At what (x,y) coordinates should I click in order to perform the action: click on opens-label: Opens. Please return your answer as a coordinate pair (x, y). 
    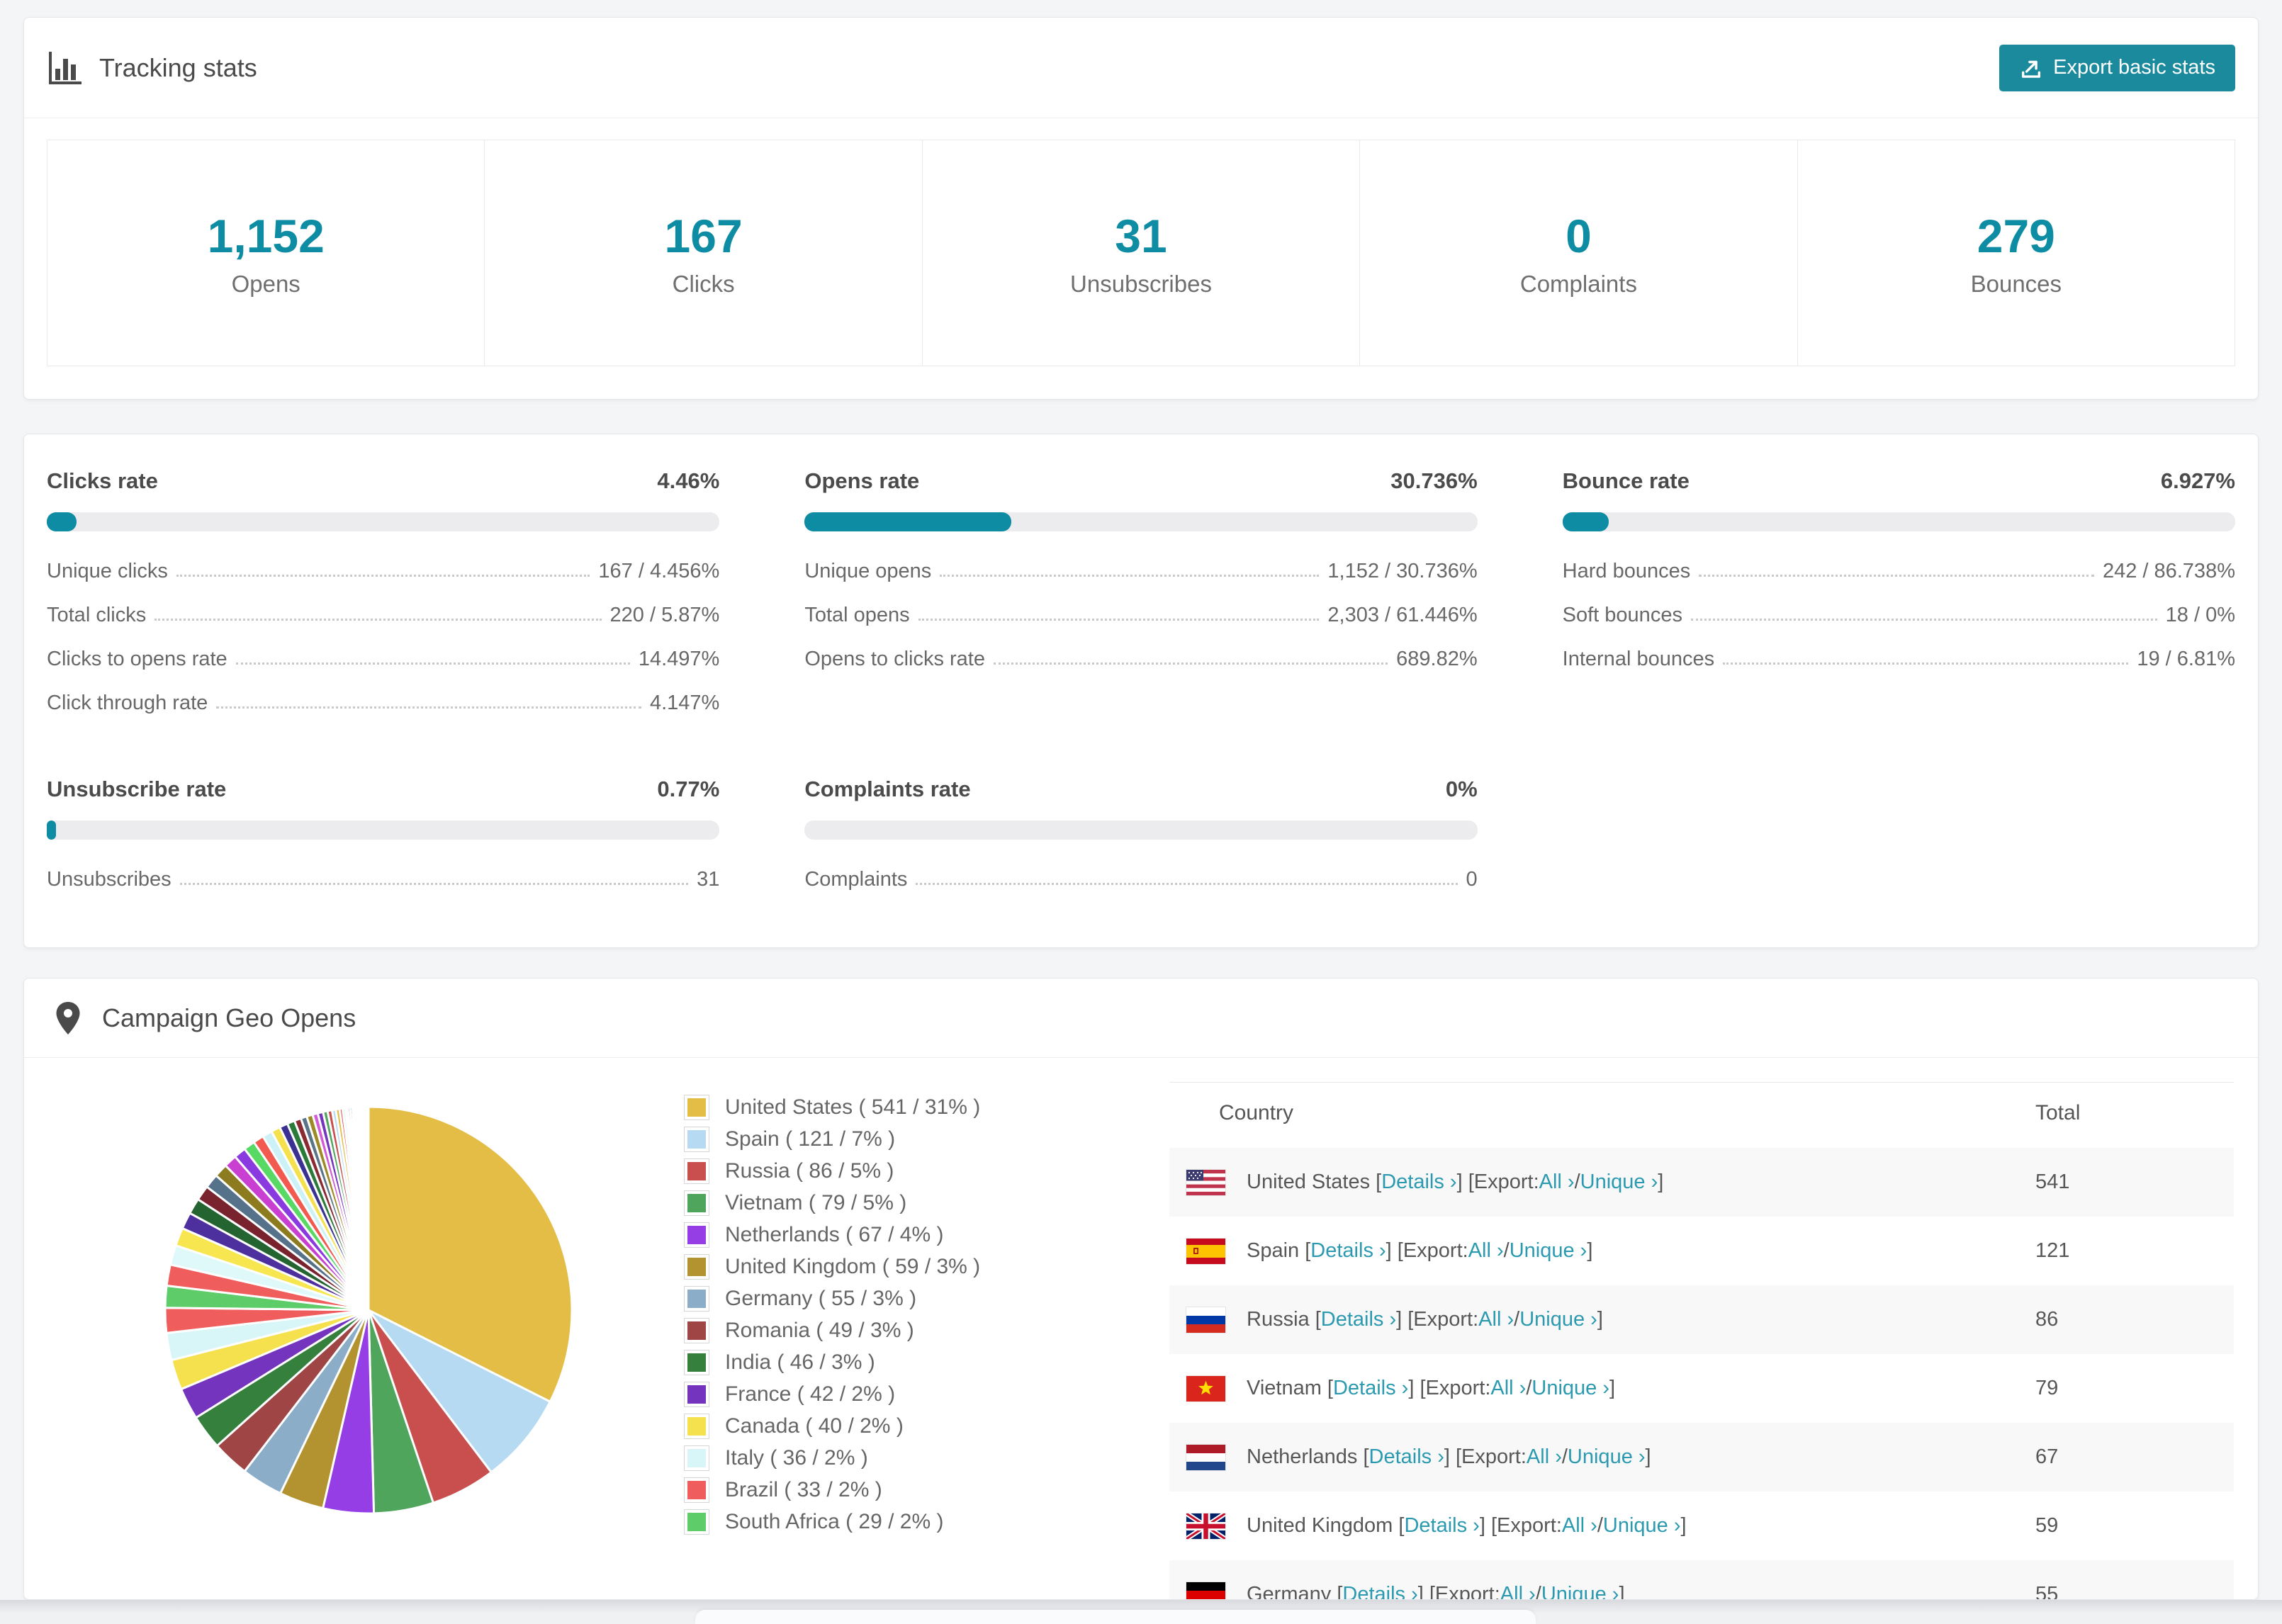
    Looking at the image, I should click on (265, 284).